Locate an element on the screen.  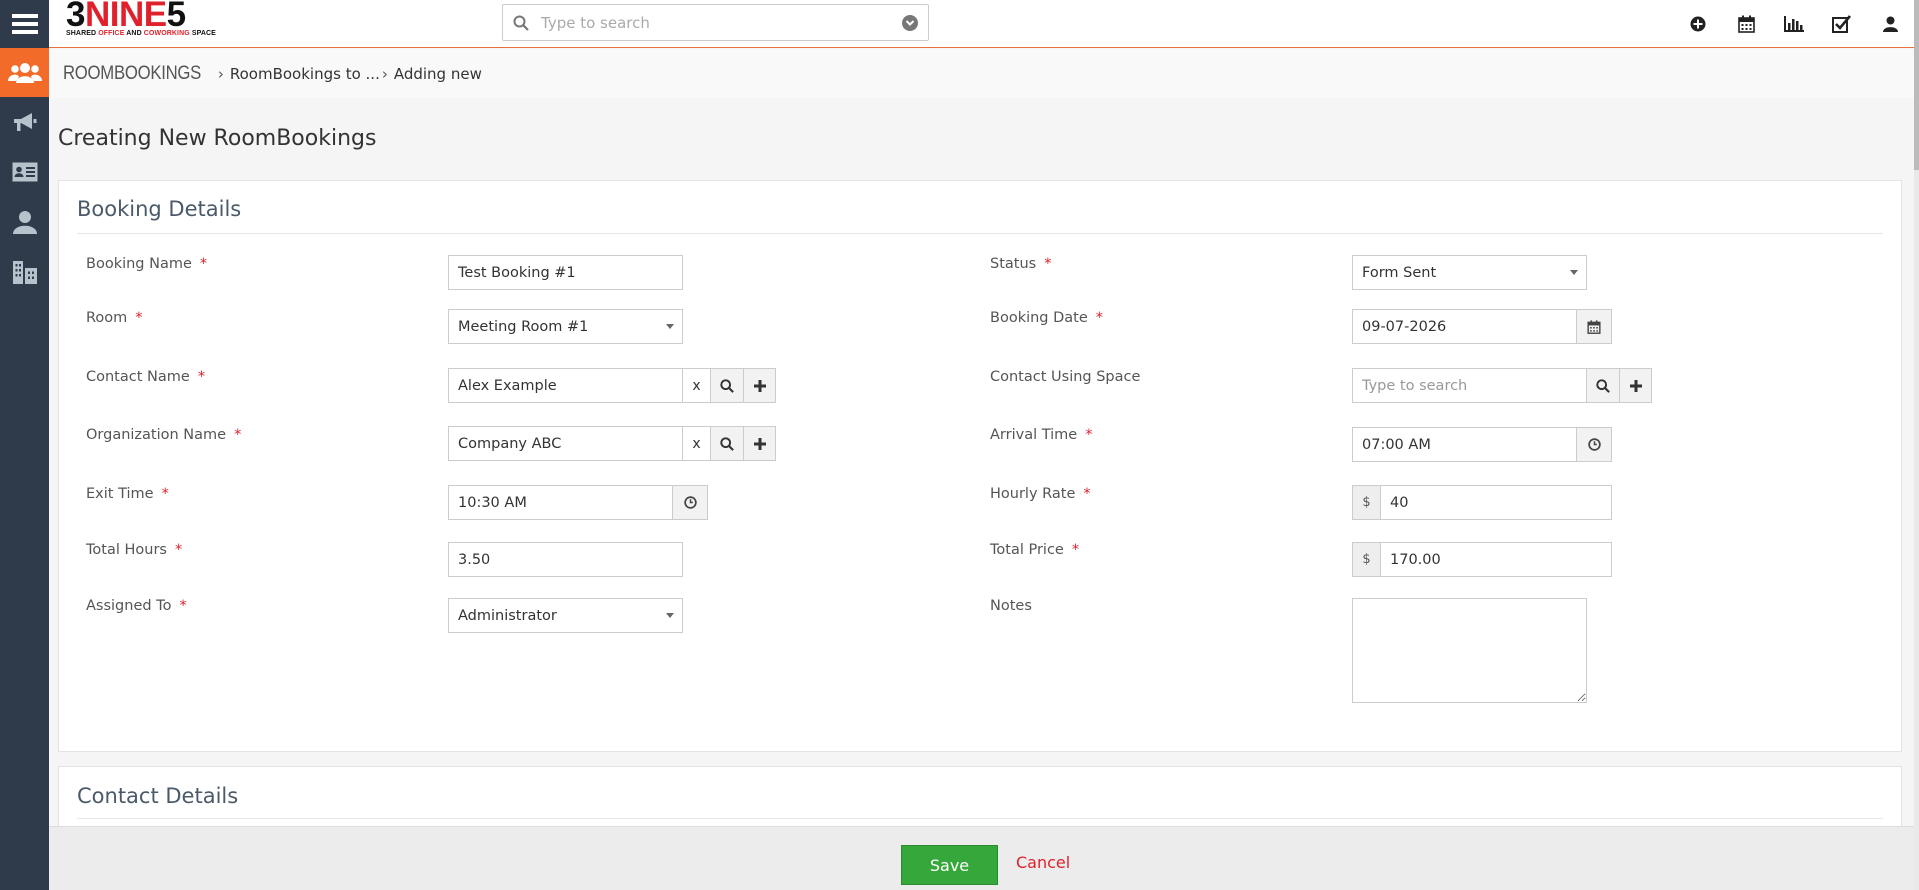
contact-using-space-add-button is located at coordinates (1635, 385).